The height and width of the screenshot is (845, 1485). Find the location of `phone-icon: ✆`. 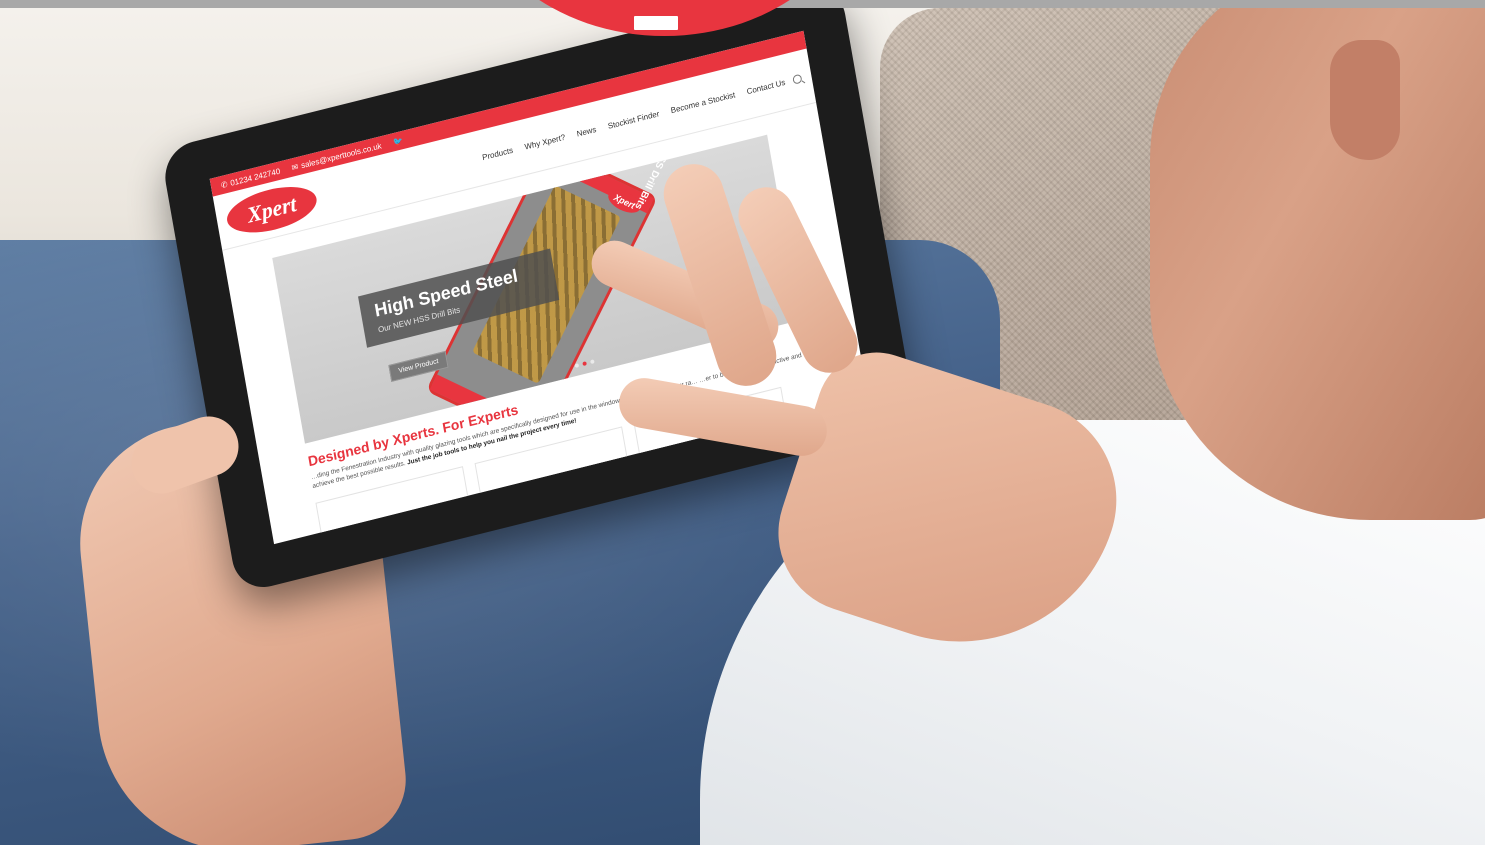

phone-icon: ✆ is located at coordinates (224, 184).